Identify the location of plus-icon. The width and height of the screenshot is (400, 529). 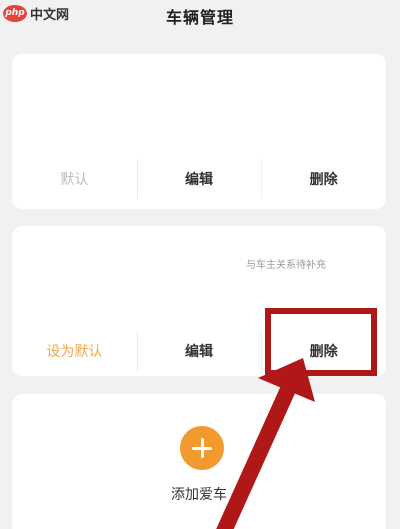
(202, 448).